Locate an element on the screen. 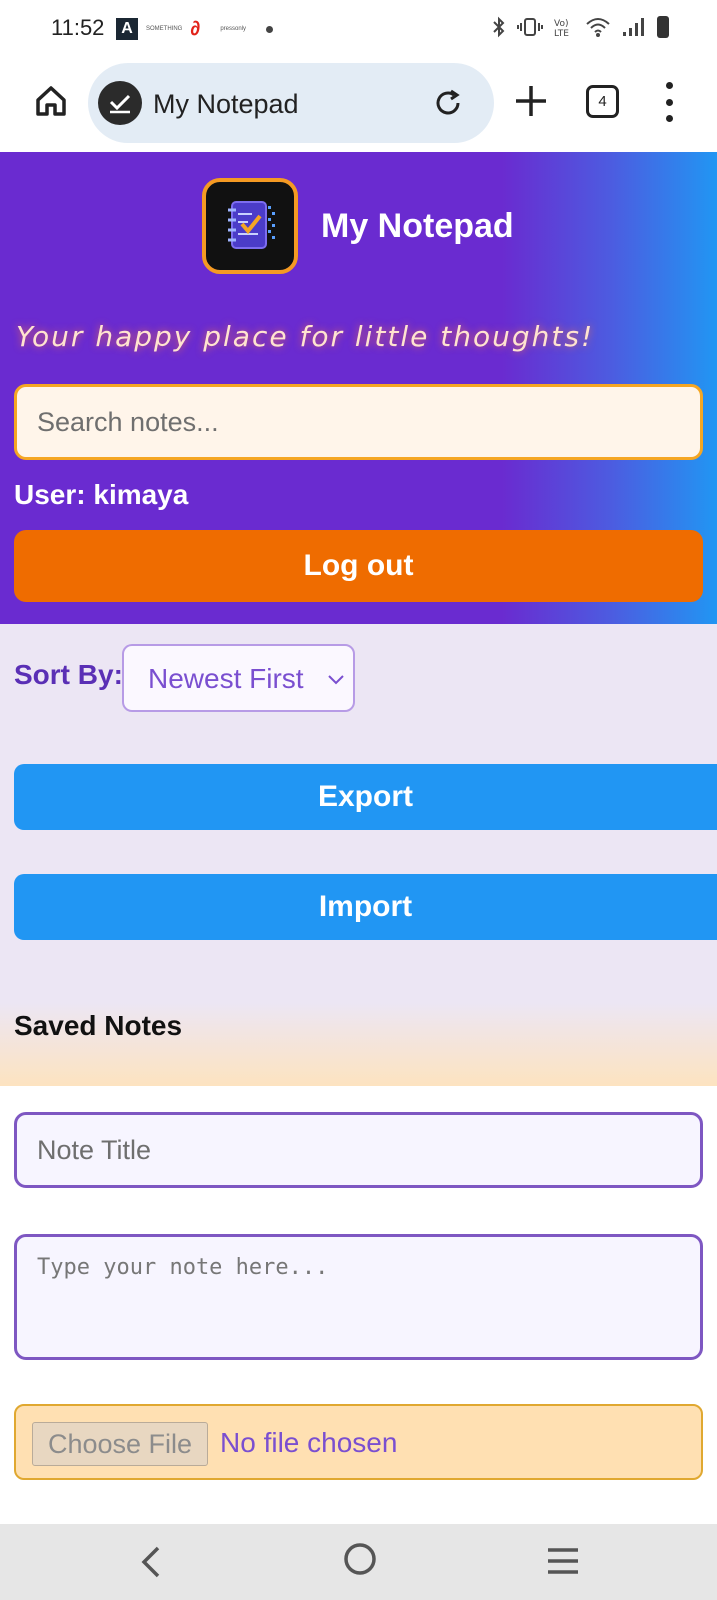 The height and width of the screenshot is (1600, 717). status-bar: 11:52 A SOMETHING ∂ pressonly Vo) LTE is located at coordinates (358, 29).